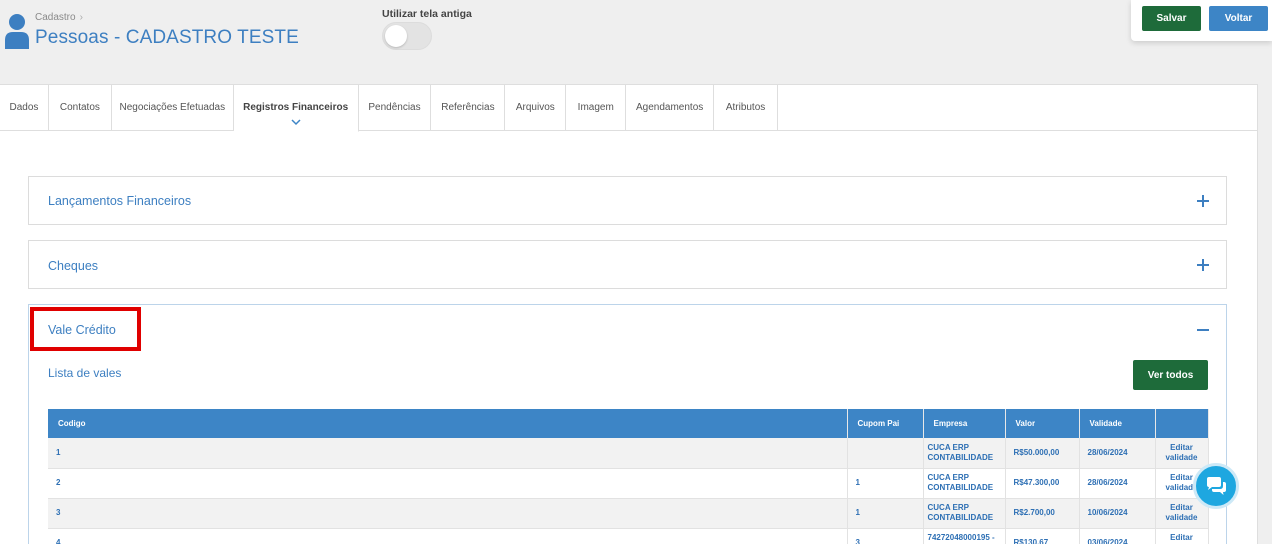  I want to click on vale-list-label: Lista de vales, so click(85, 373).